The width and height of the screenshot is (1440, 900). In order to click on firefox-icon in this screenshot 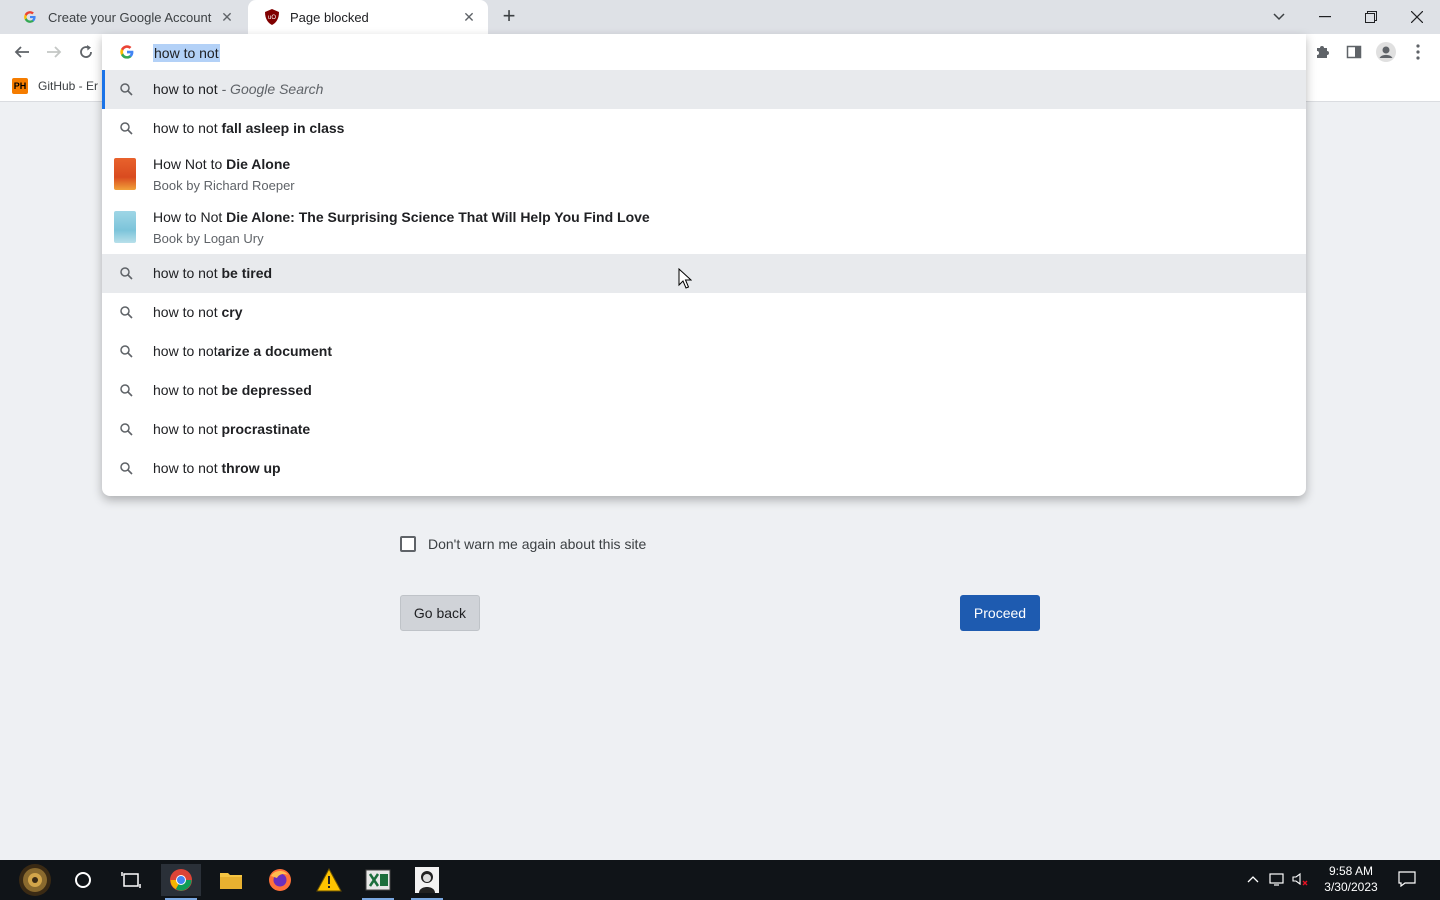, I will do `click(280, 880)`.